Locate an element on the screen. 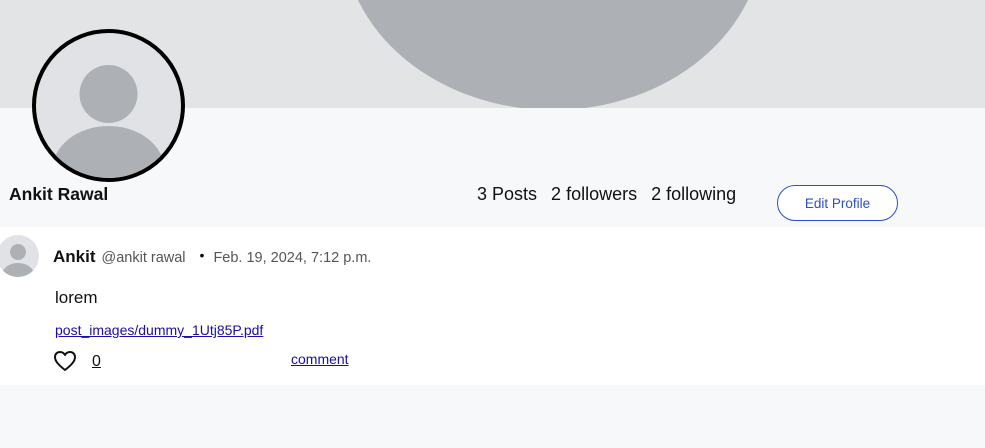 This screenshot has width=985, height=448. edit-profile-button: Edit Profile is located at coordinates (837, 203).